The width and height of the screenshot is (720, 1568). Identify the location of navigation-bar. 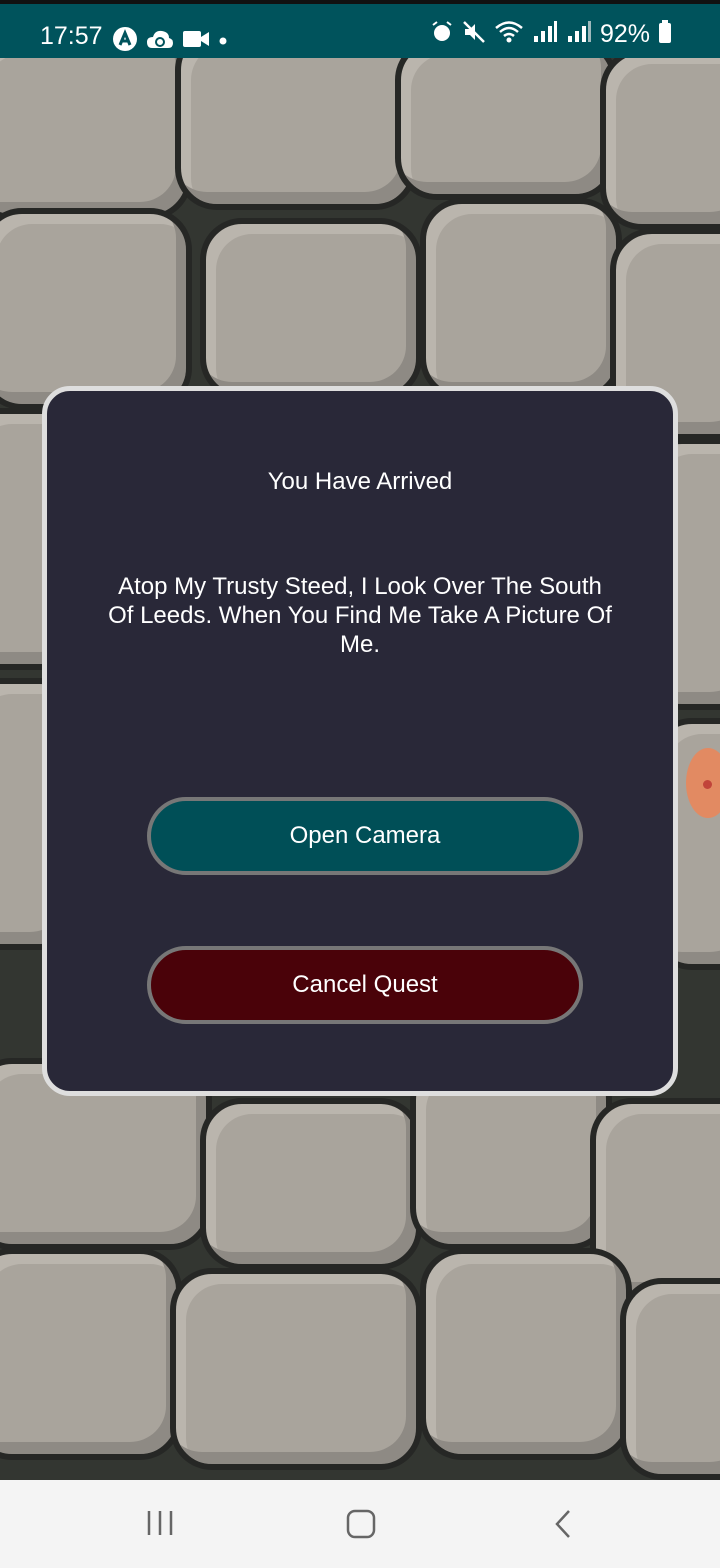
(360, 1524).